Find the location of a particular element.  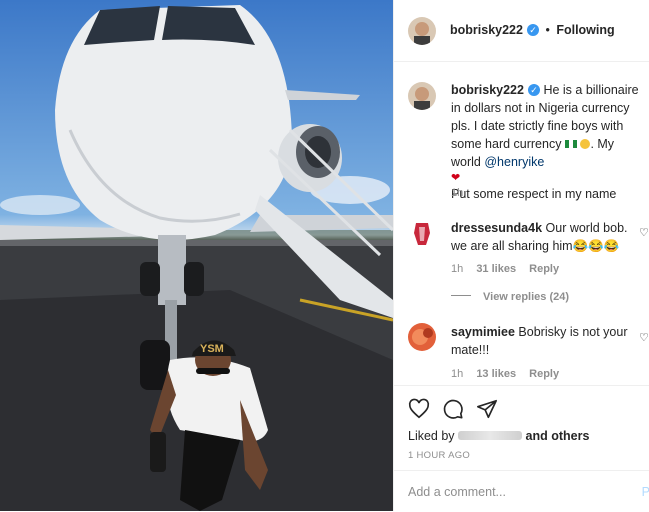

comment-likes: 31 likes is located at coordinates (496, 269).